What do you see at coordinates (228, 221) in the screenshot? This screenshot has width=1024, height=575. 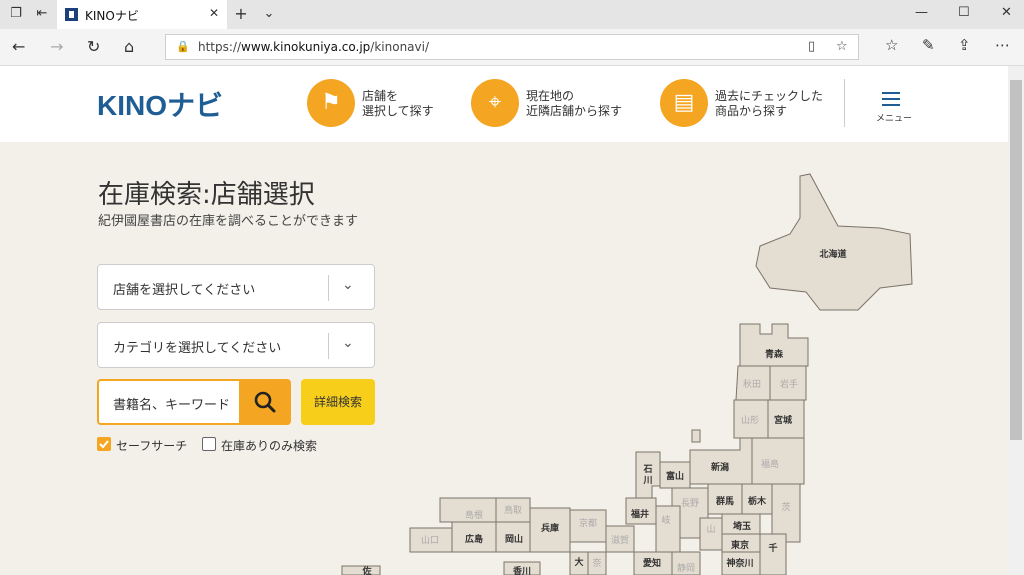 I see `page-subtitle: 紀伊國屋書店の在庫を調べることができます` at bounding box center [228, 221].